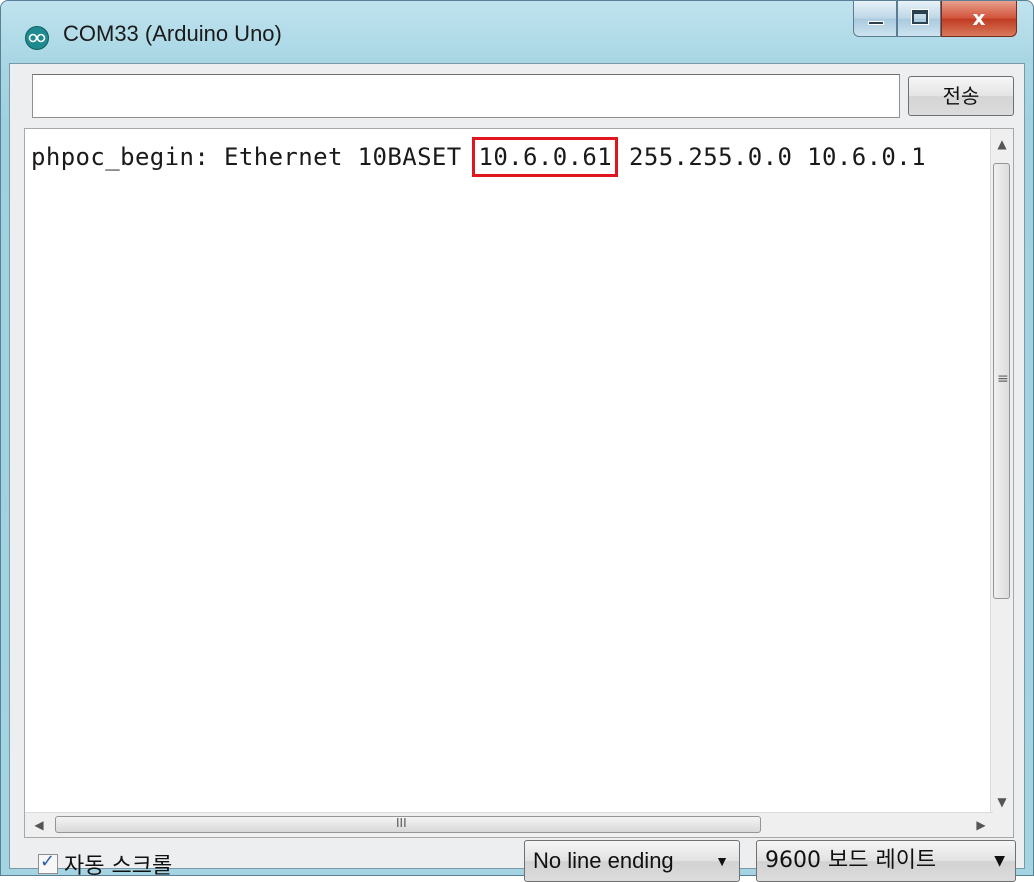 This screenshot has height=882, width=1034. I want to click on maximize-icon, so click(920, 17).